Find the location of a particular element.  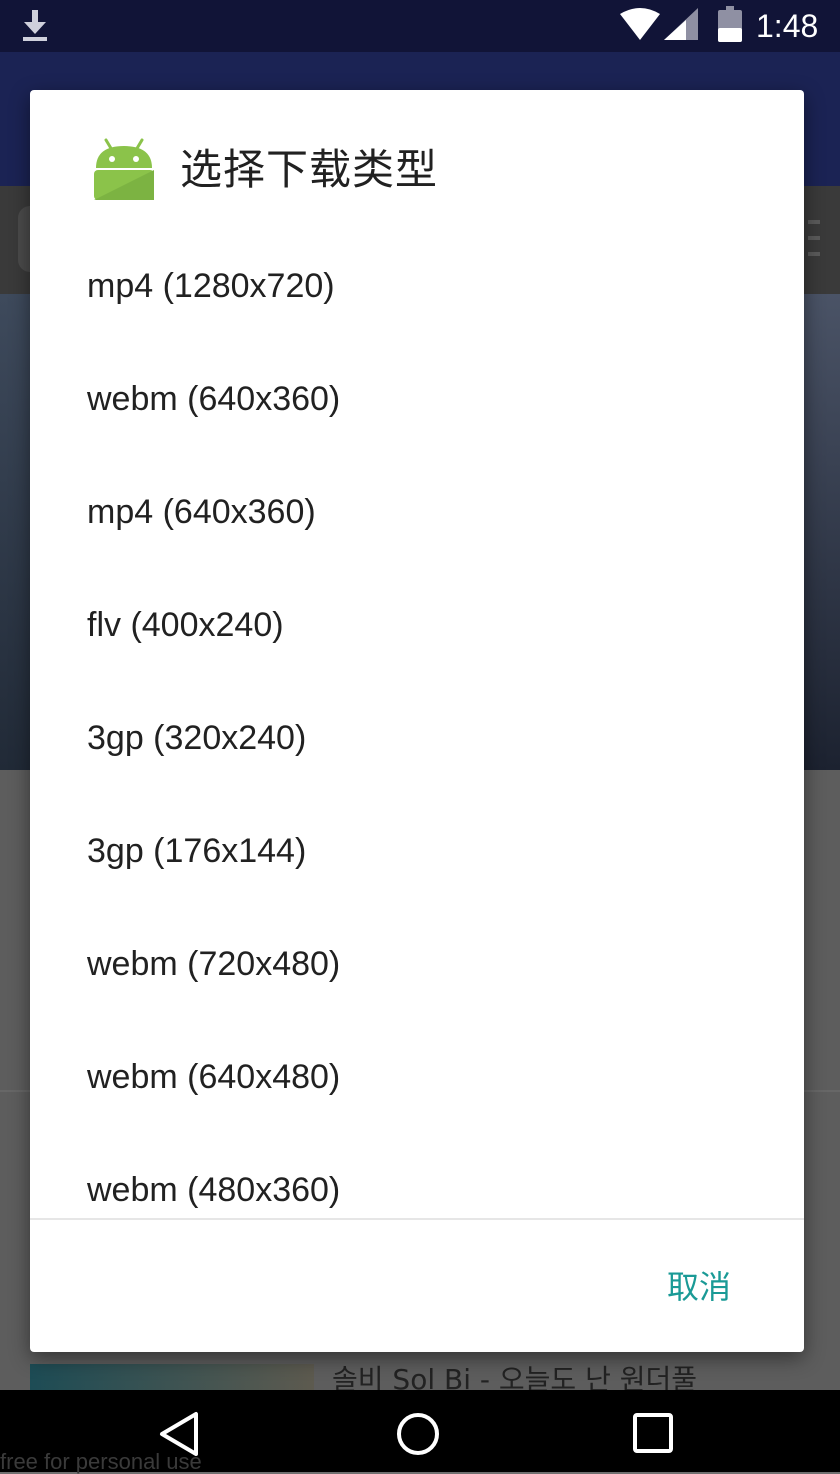

signal-icon is located at coordinates (681, 24).